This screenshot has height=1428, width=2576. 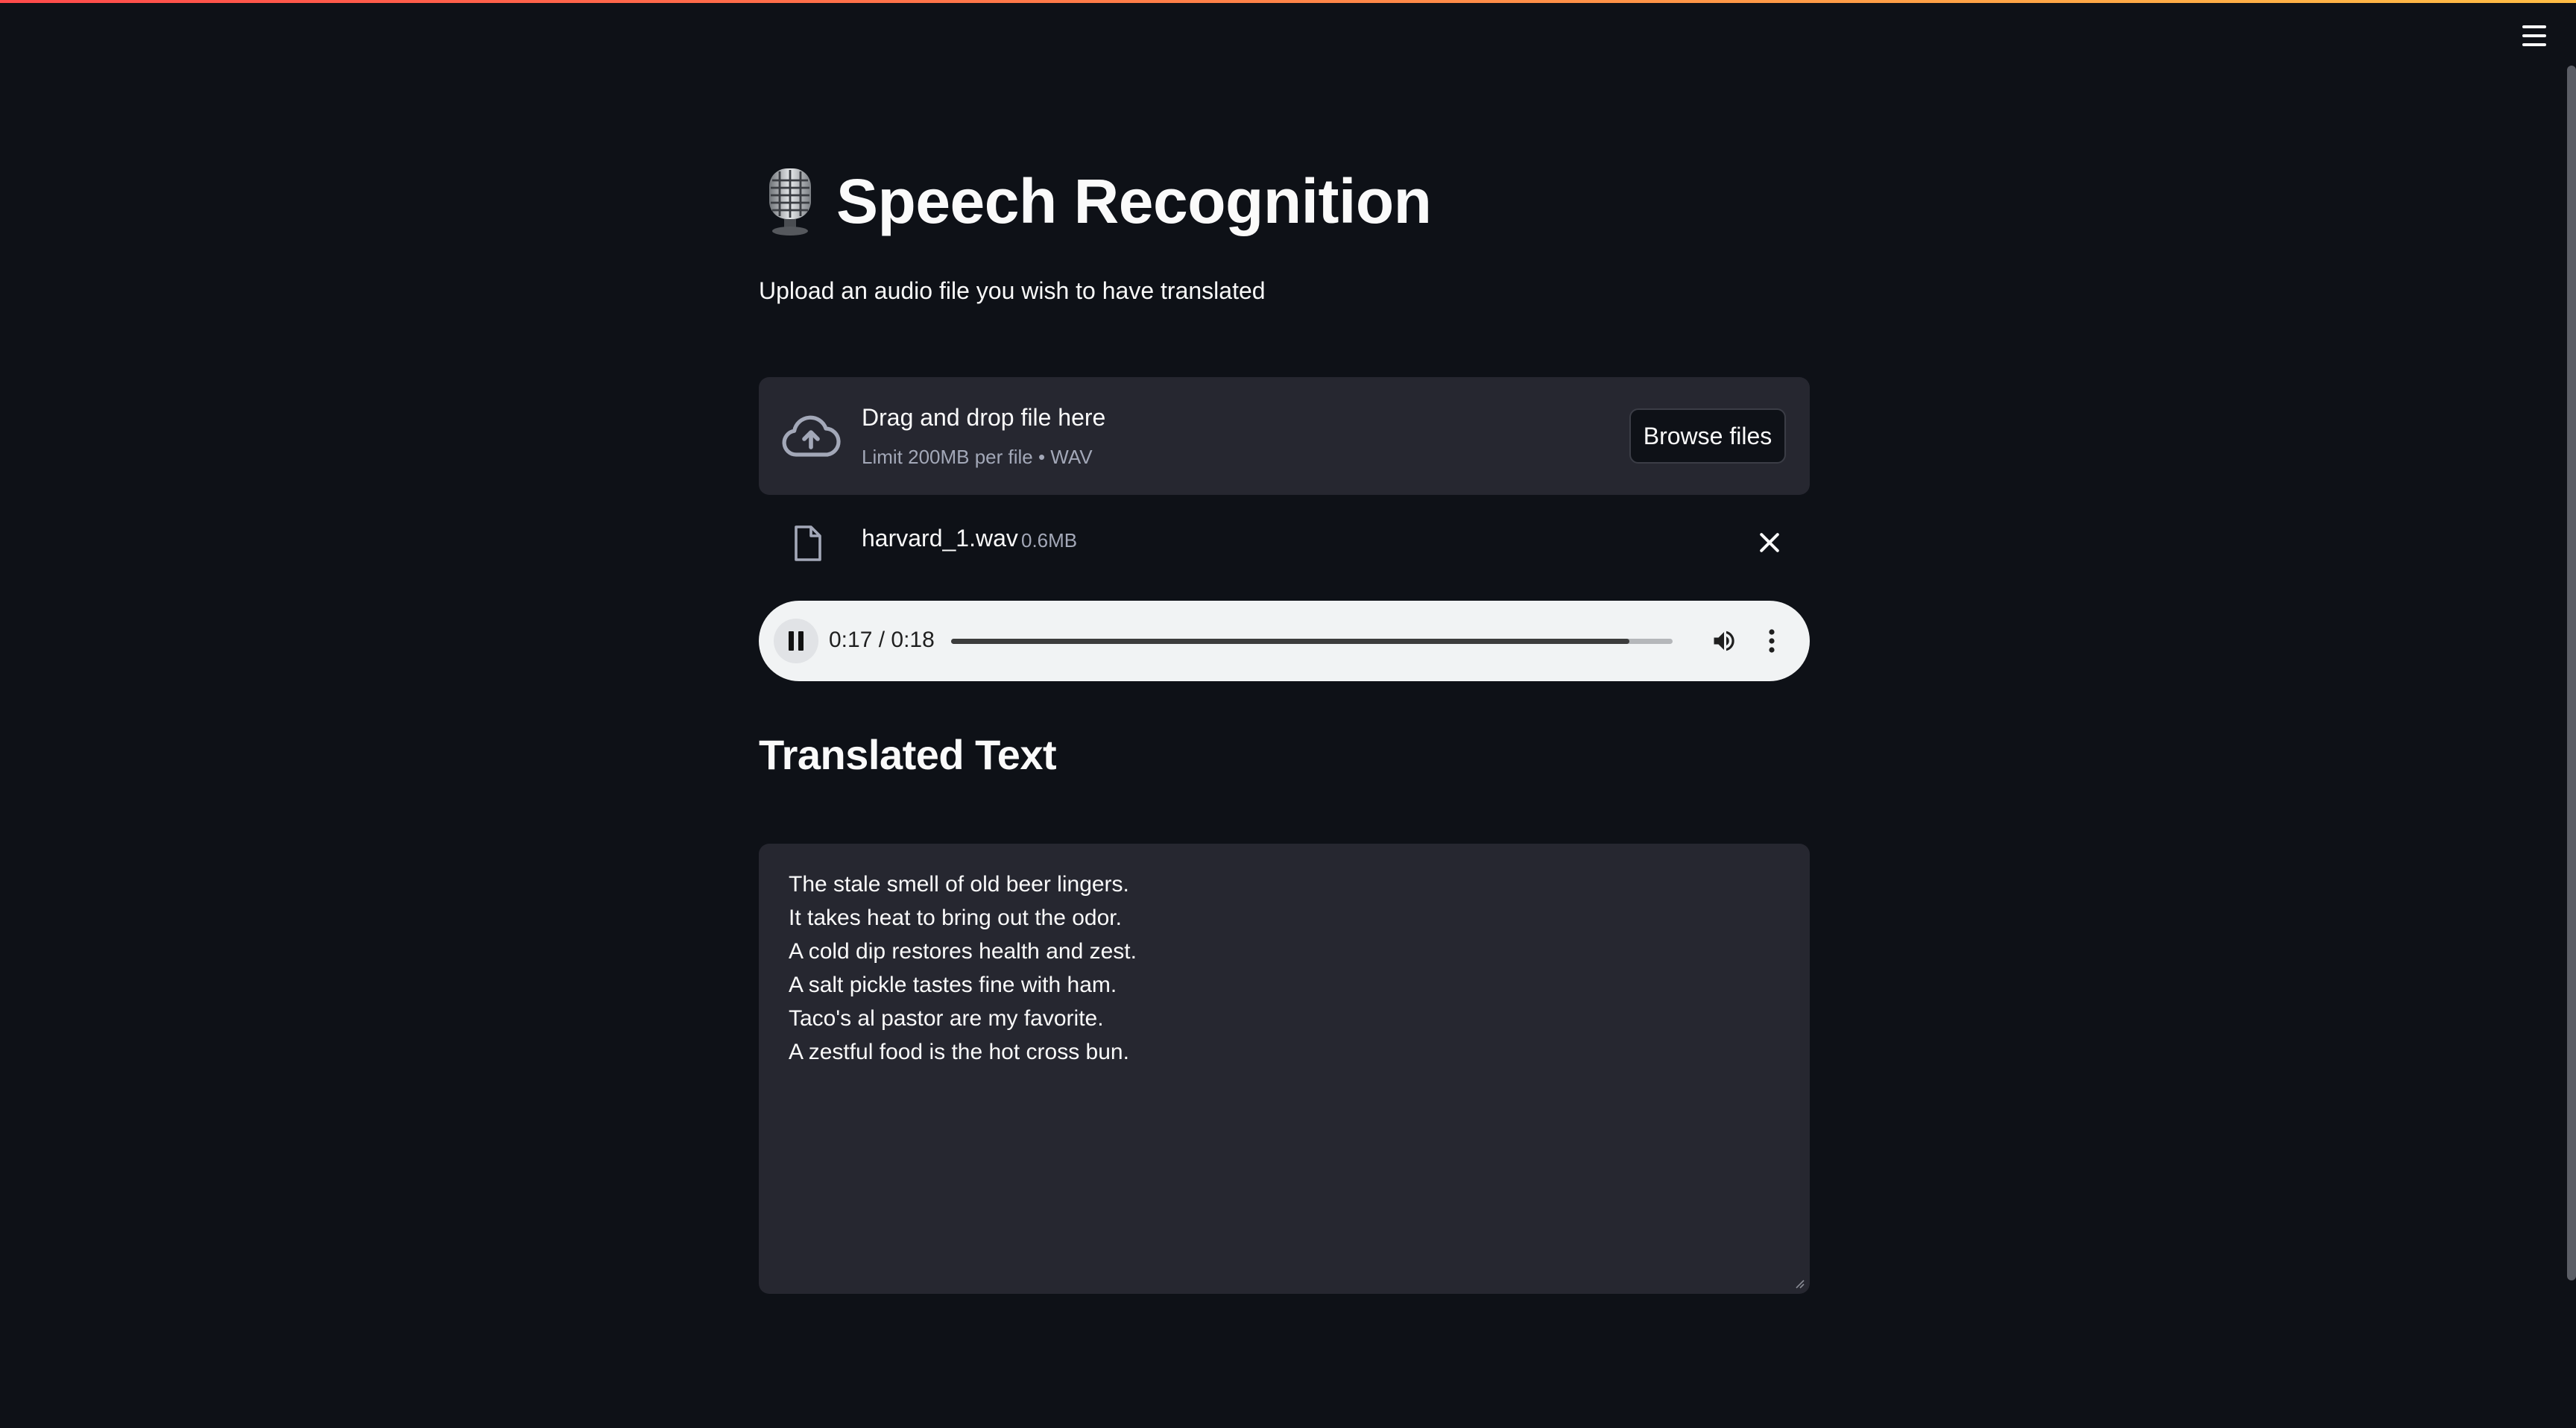 What do you see at coordinates (940, 538) in the screenshot?
I see `uploaded-file-name: harvard_1.wav` at bounding box center [940, 538].